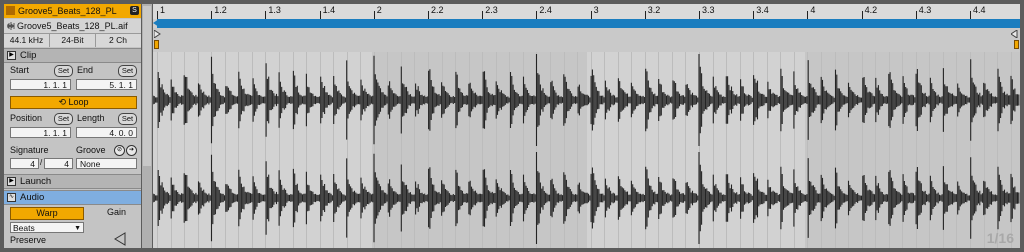 The image size is (1024, 252). I want to click on groove-pool-icon: ⊘, so click(119, 150).